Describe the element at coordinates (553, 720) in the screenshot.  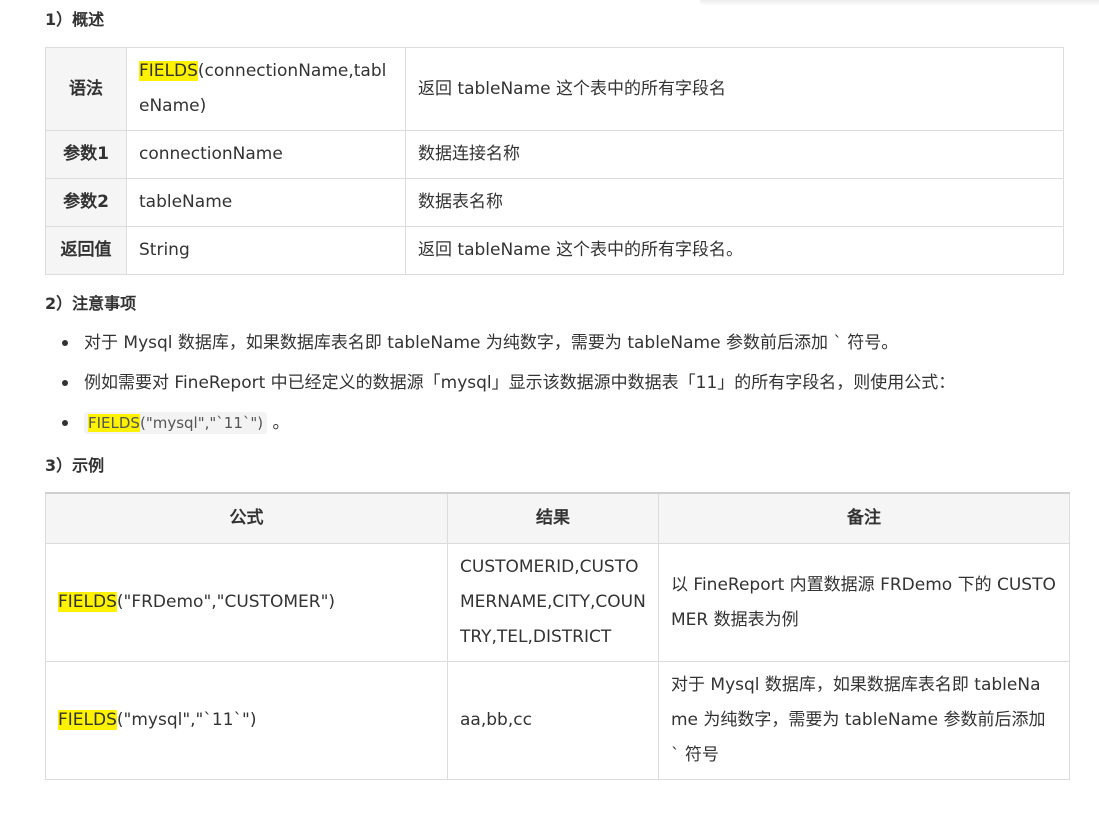
I see `result-cell: aa,bb,cc` at that location.